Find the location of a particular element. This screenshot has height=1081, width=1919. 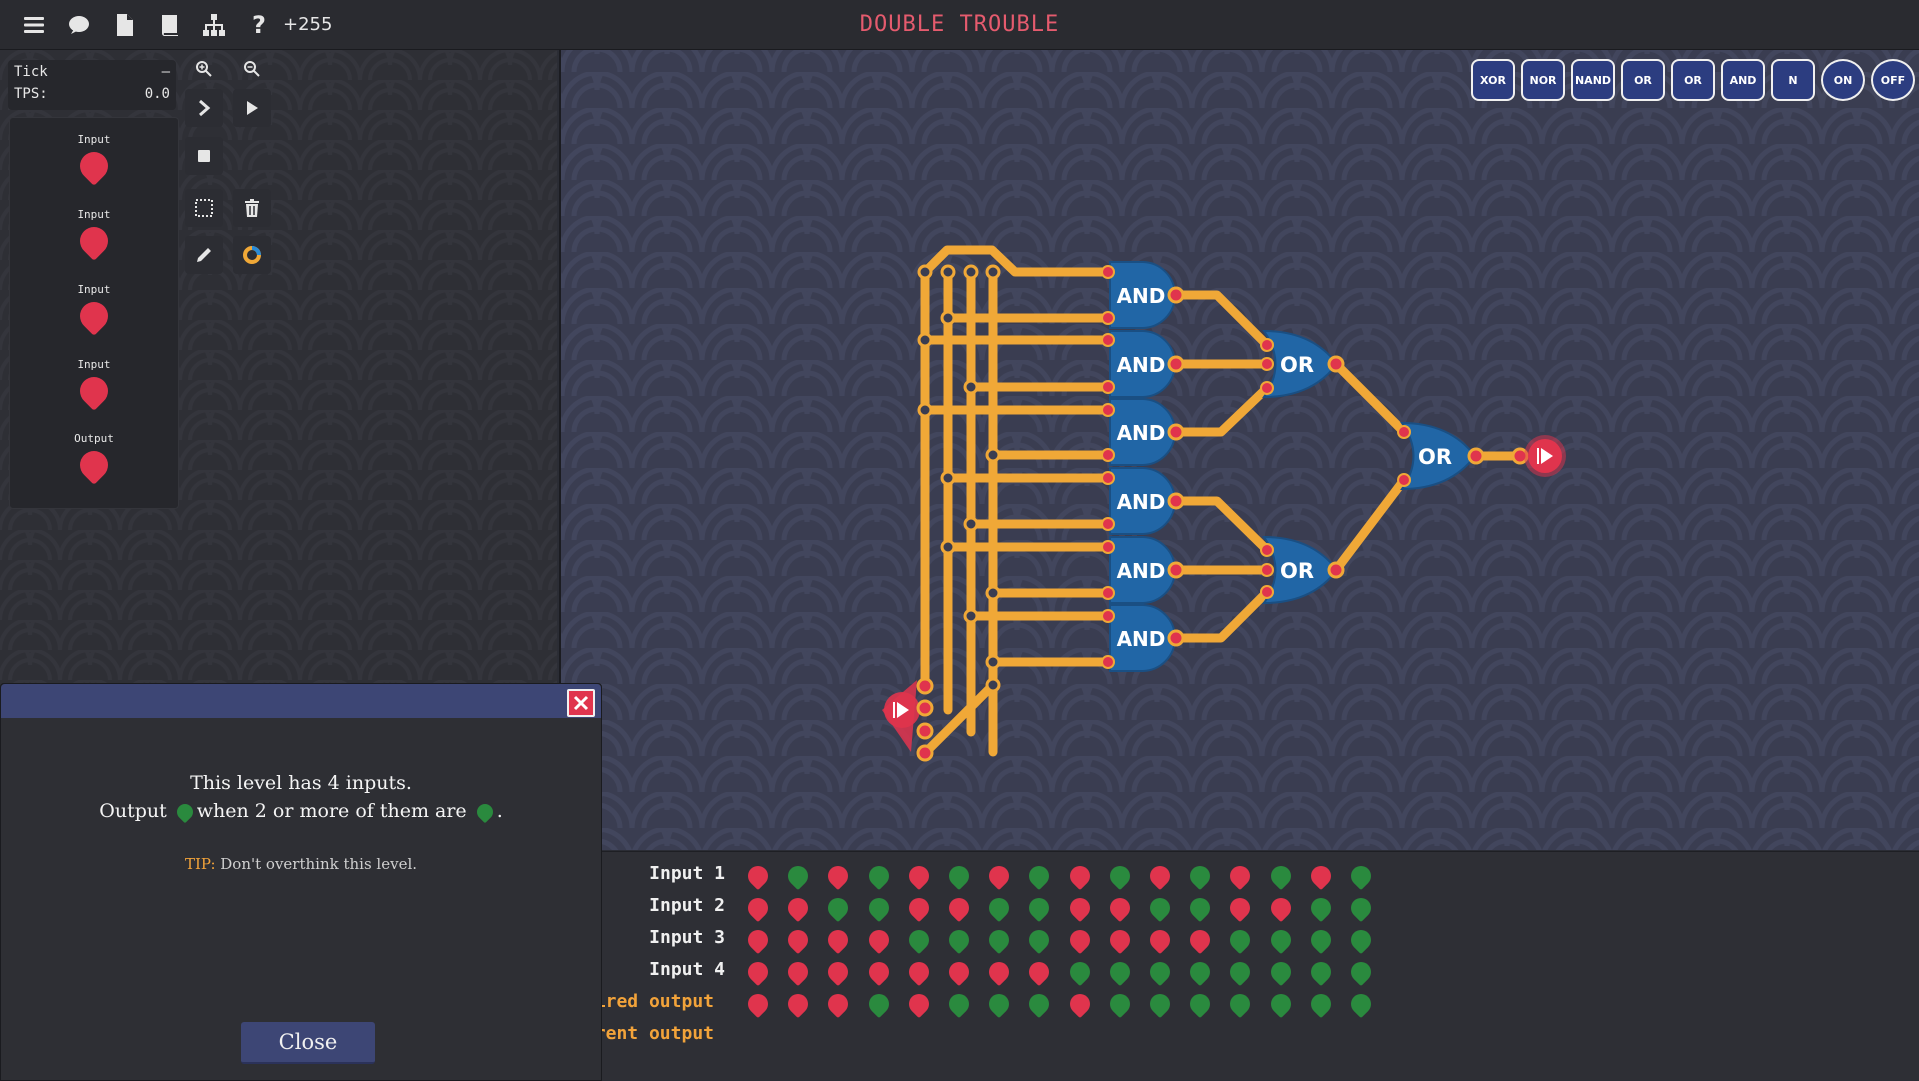

stop-button is located at coordinates (204, 156).